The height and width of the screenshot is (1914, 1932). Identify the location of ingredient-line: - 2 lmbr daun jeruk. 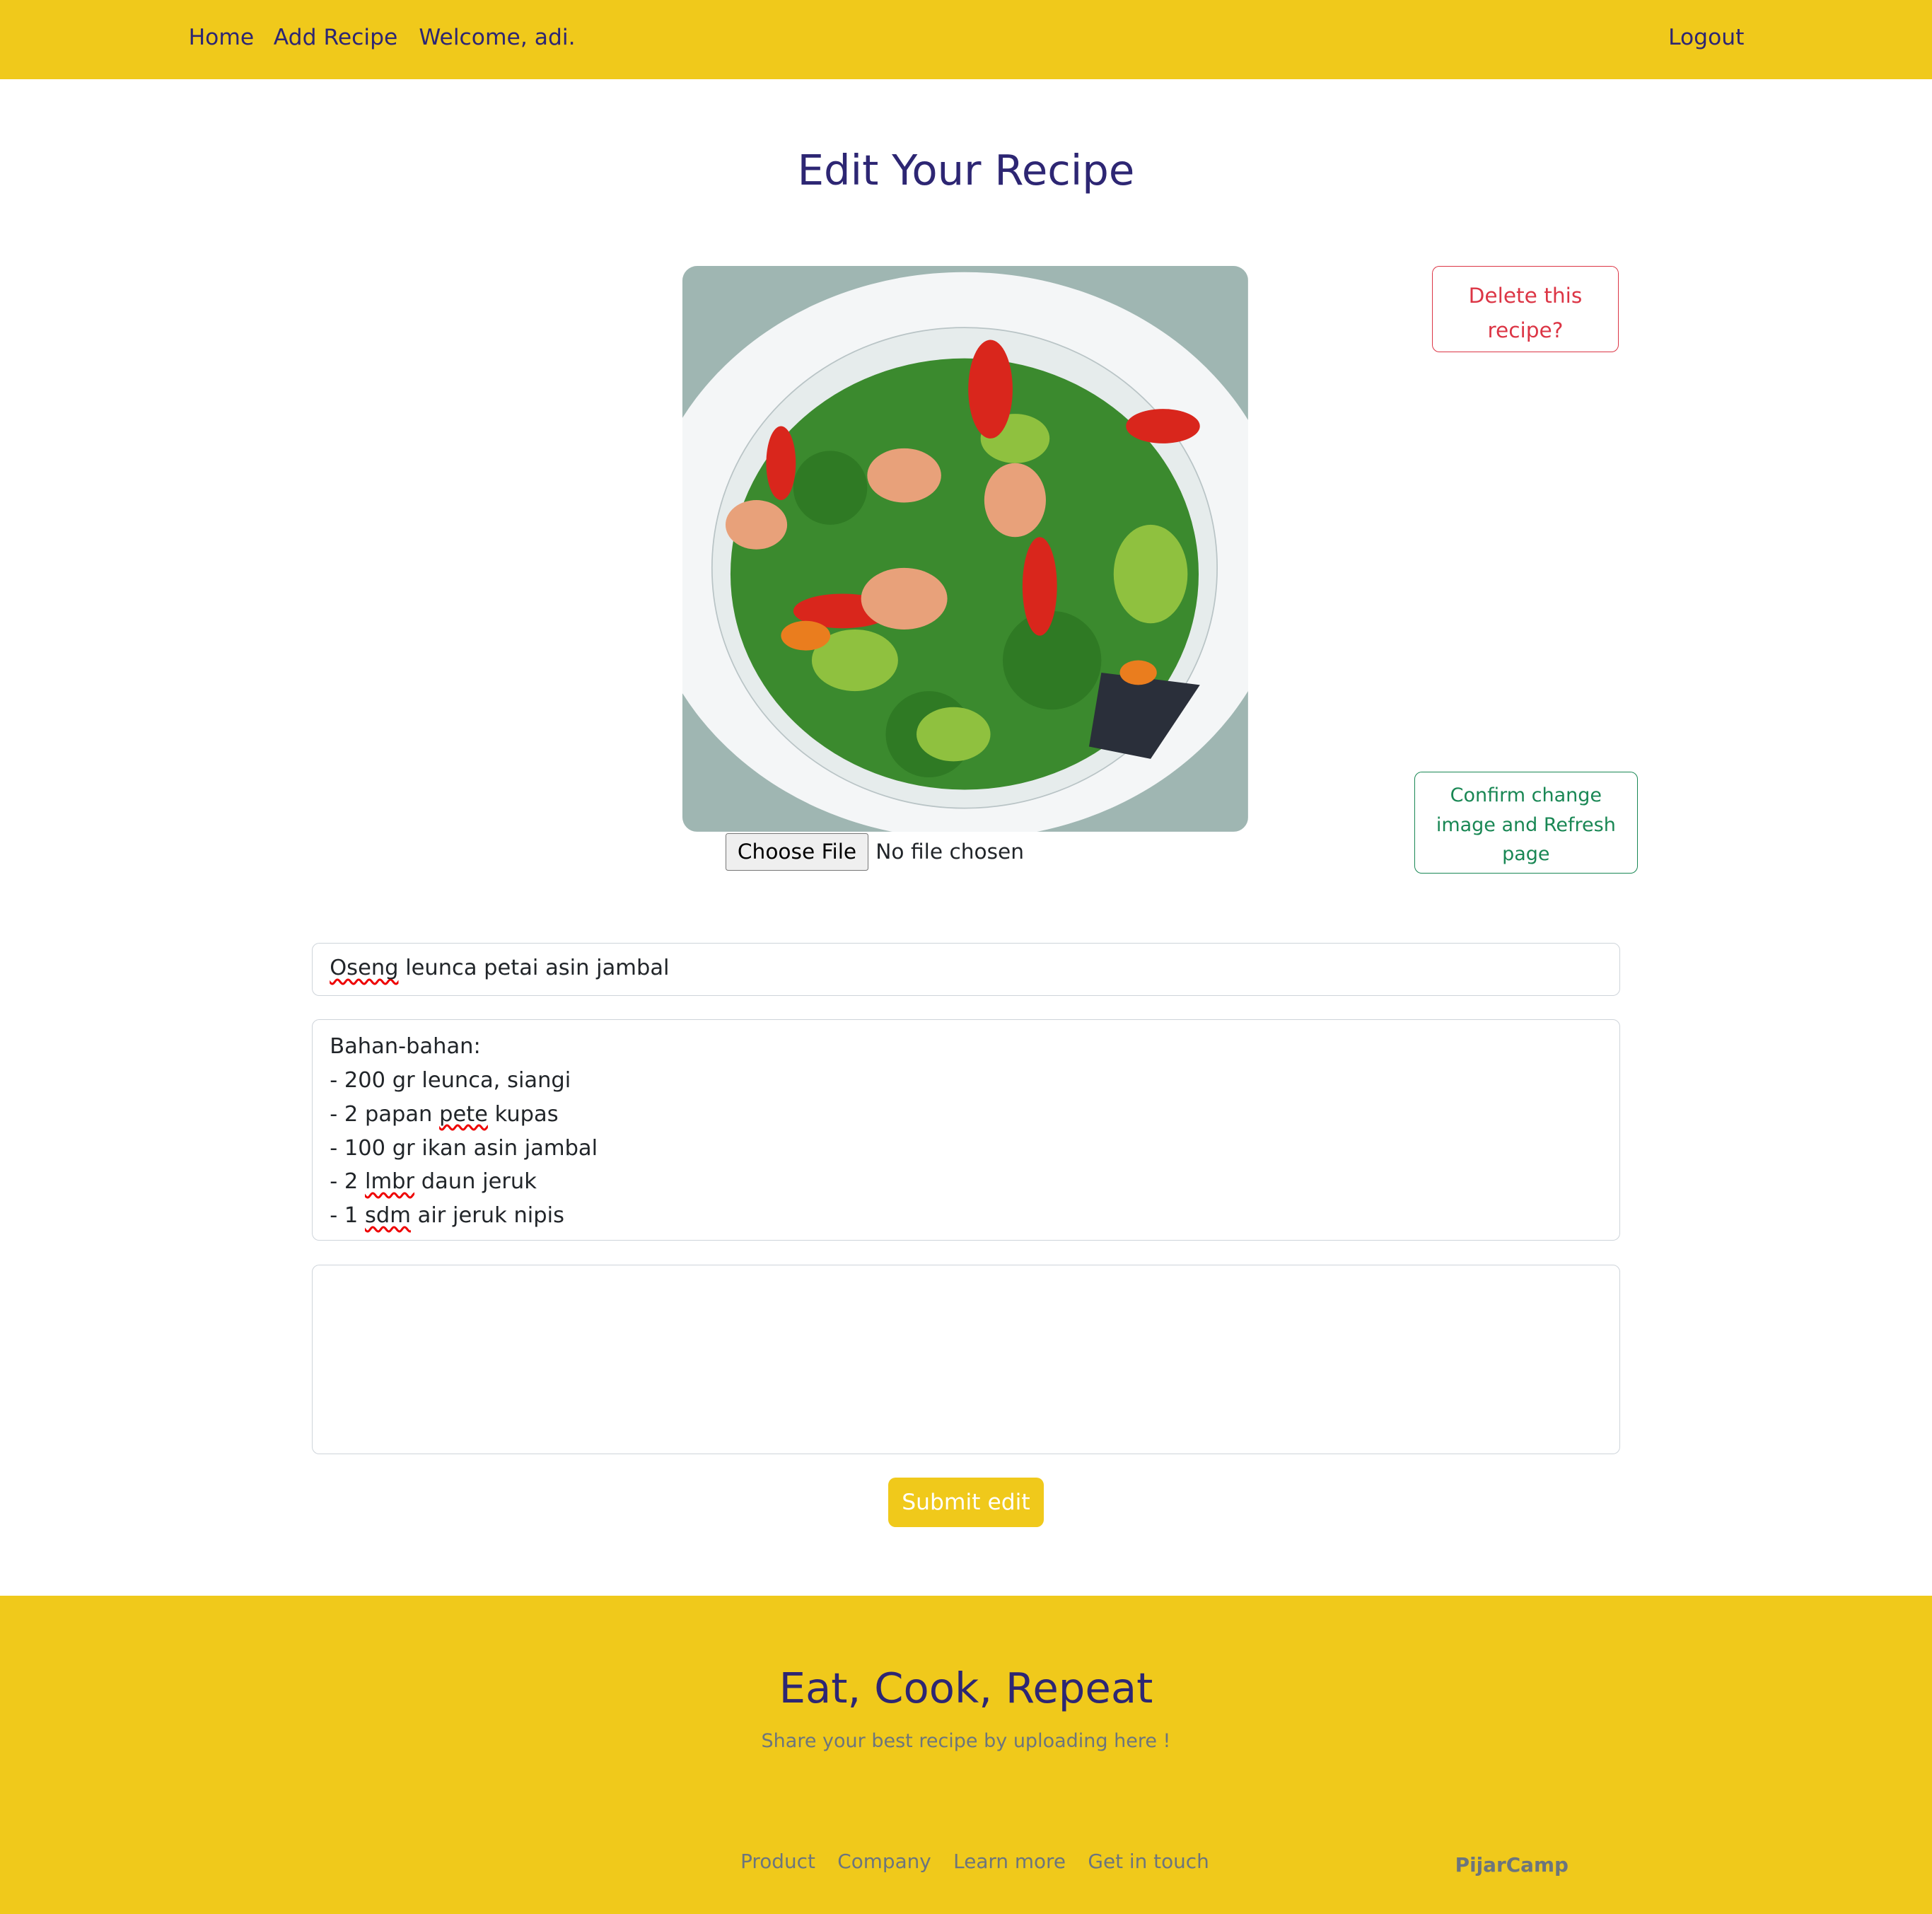
(433, 1182).